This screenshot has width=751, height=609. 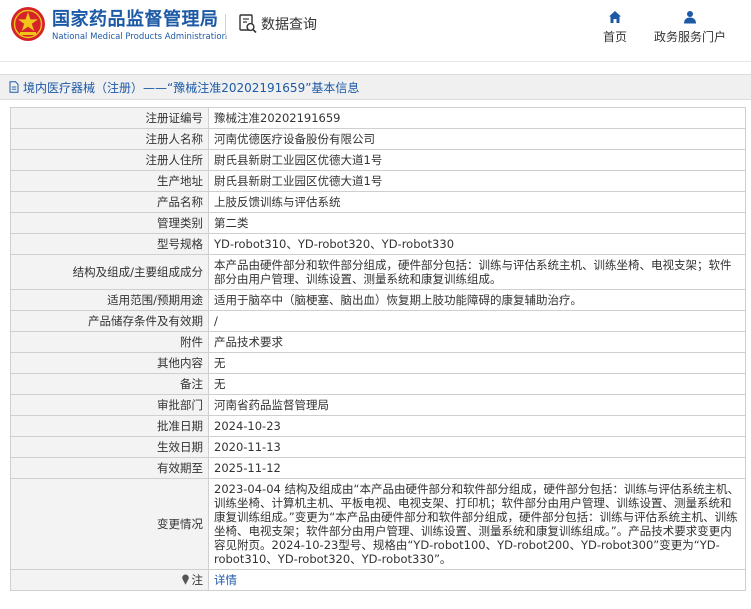 I want to click on document-icon, so click(x=14, y=87).